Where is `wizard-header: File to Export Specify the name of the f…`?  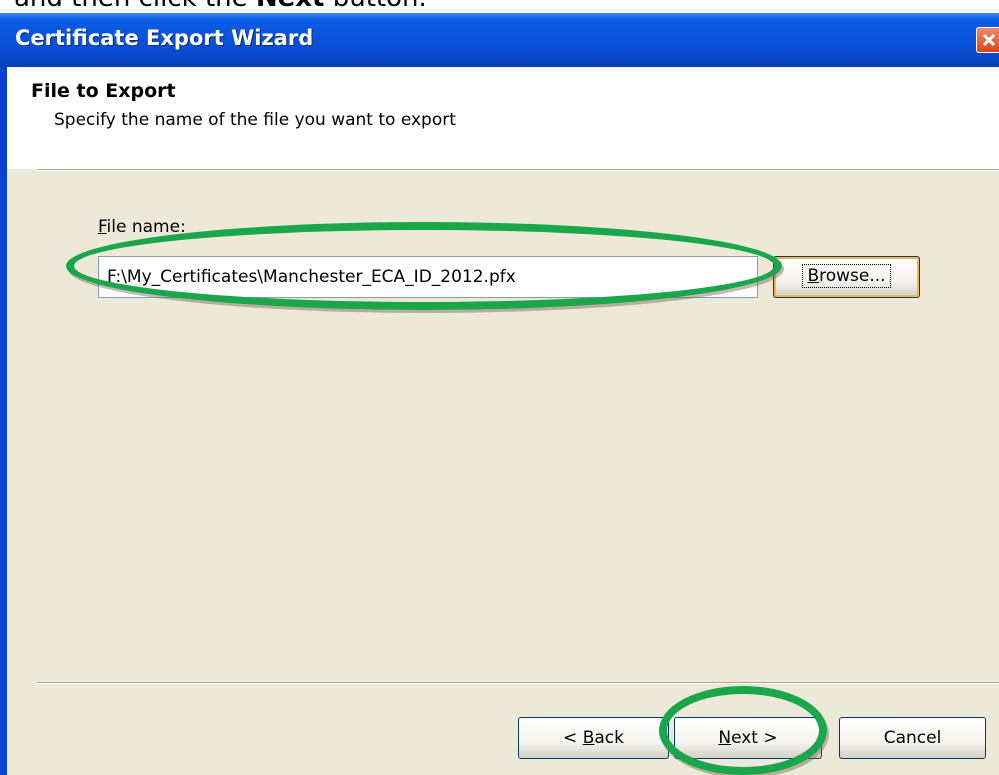
wizard-header: File to Export Specify the name of the f… is located at coordinates (503, 118).